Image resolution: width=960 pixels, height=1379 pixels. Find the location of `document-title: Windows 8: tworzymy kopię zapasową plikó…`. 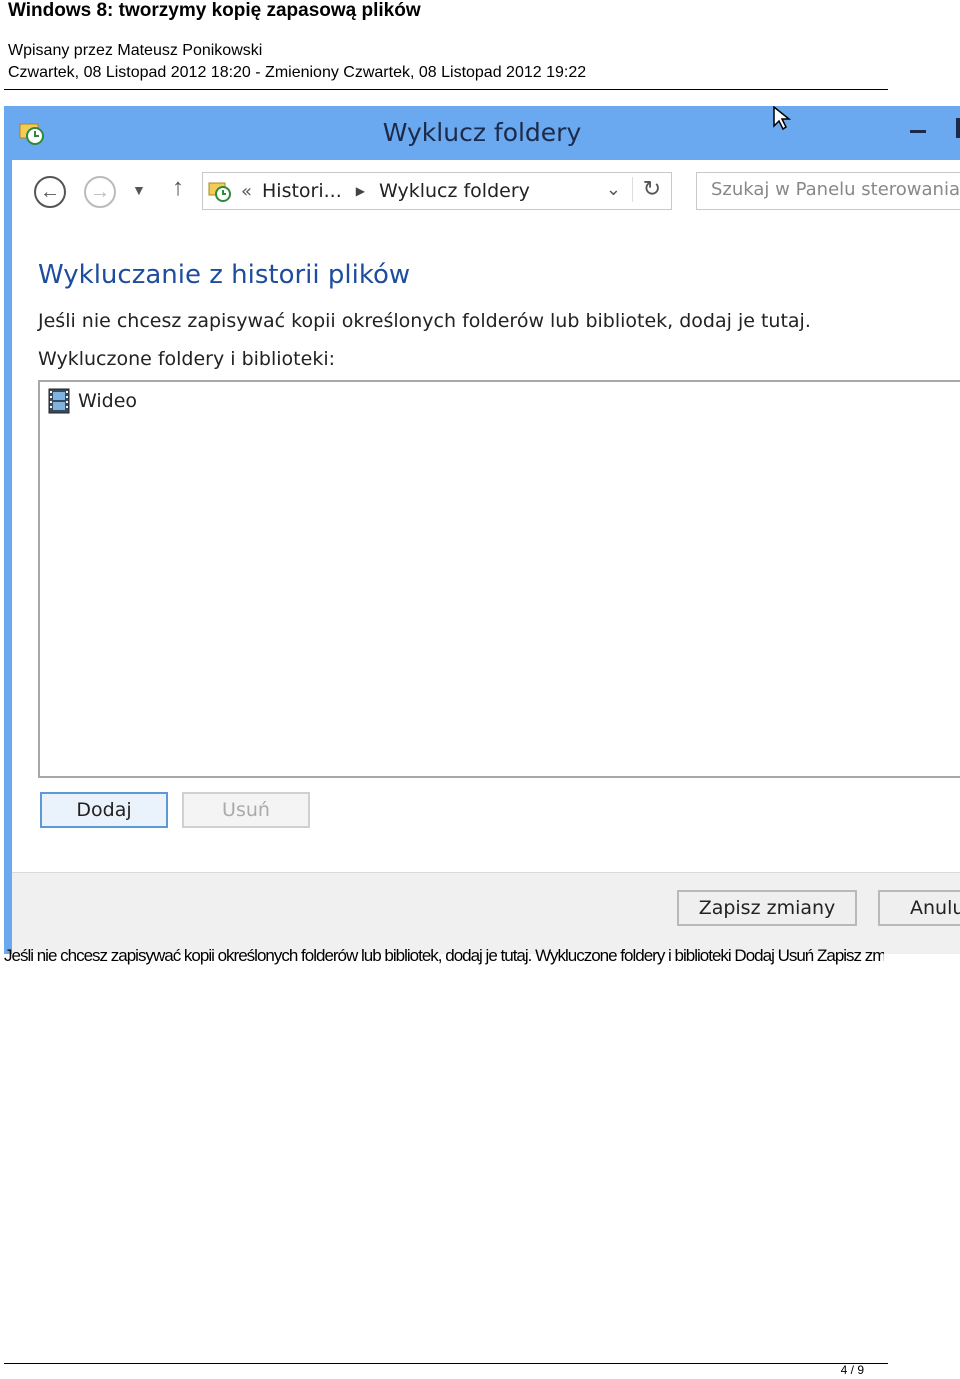

document-title: Windows 8: tworzymy kopię zapasową plikó… is located at coordinates (214, 10).